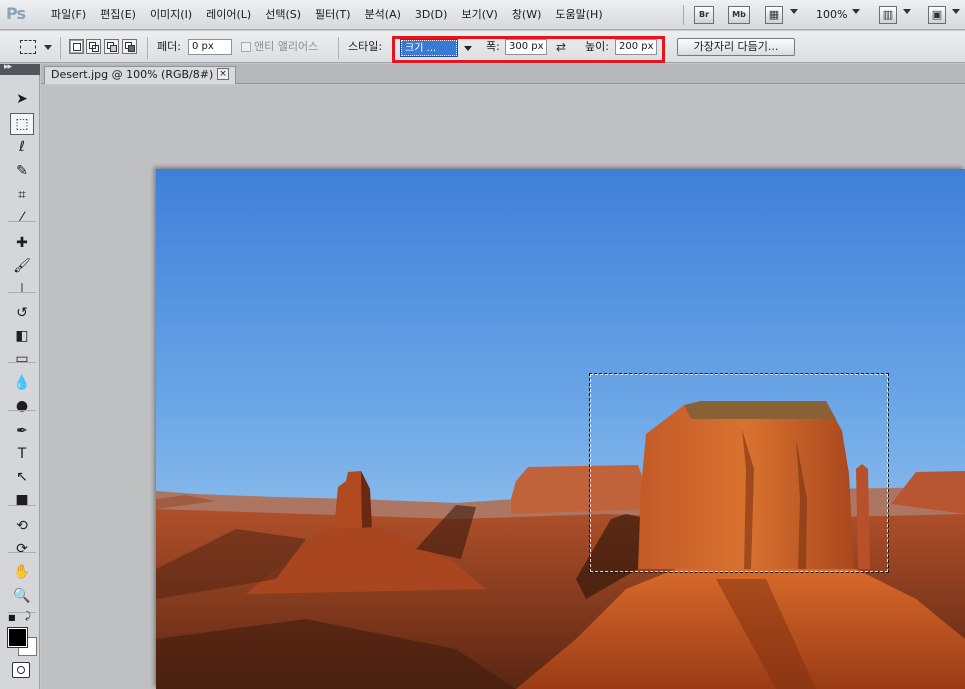 The width and height of the screenshot is (965, 689). I want to click on menu-item-9: 창(W), so click(527, 15).